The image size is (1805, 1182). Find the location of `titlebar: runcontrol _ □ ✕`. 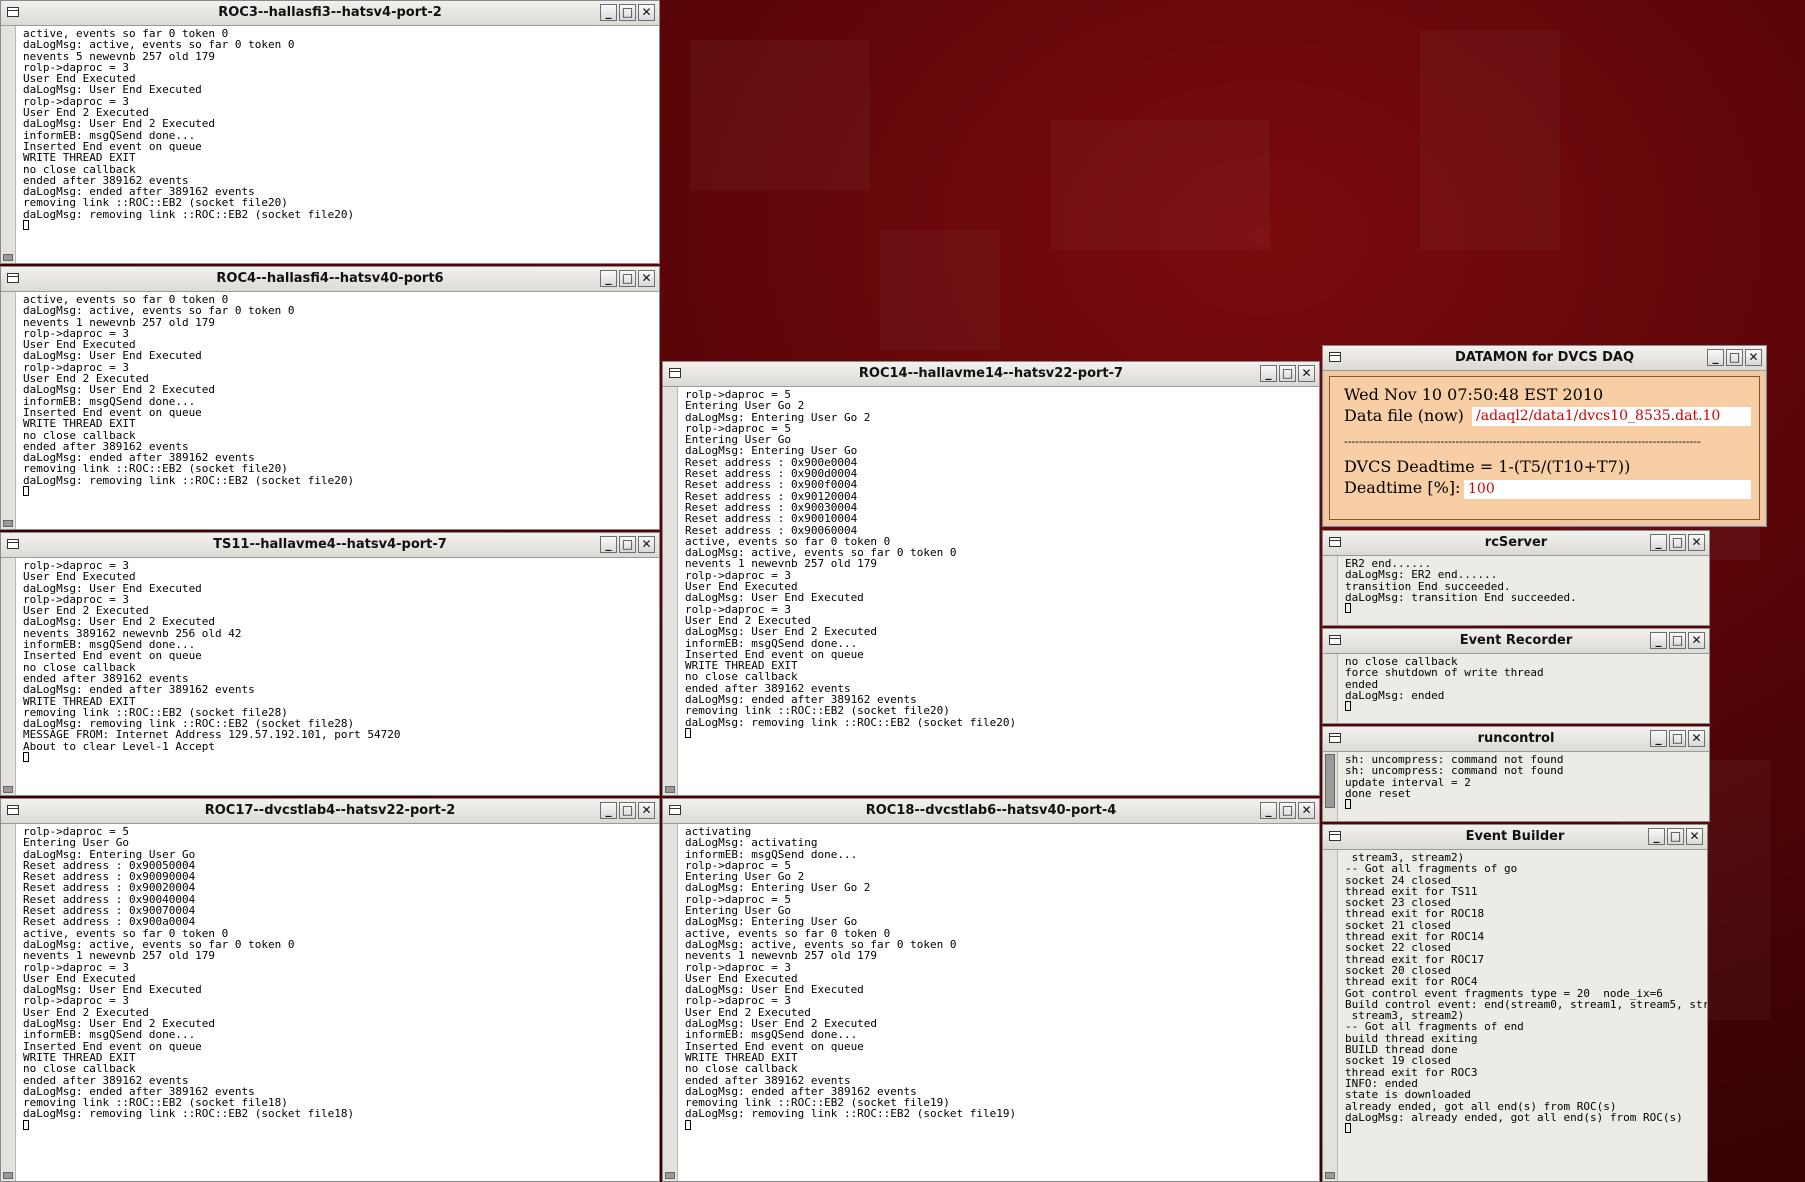

titlebar: runcontrol _ □ ✕ is located at coordinates (1516, 739).